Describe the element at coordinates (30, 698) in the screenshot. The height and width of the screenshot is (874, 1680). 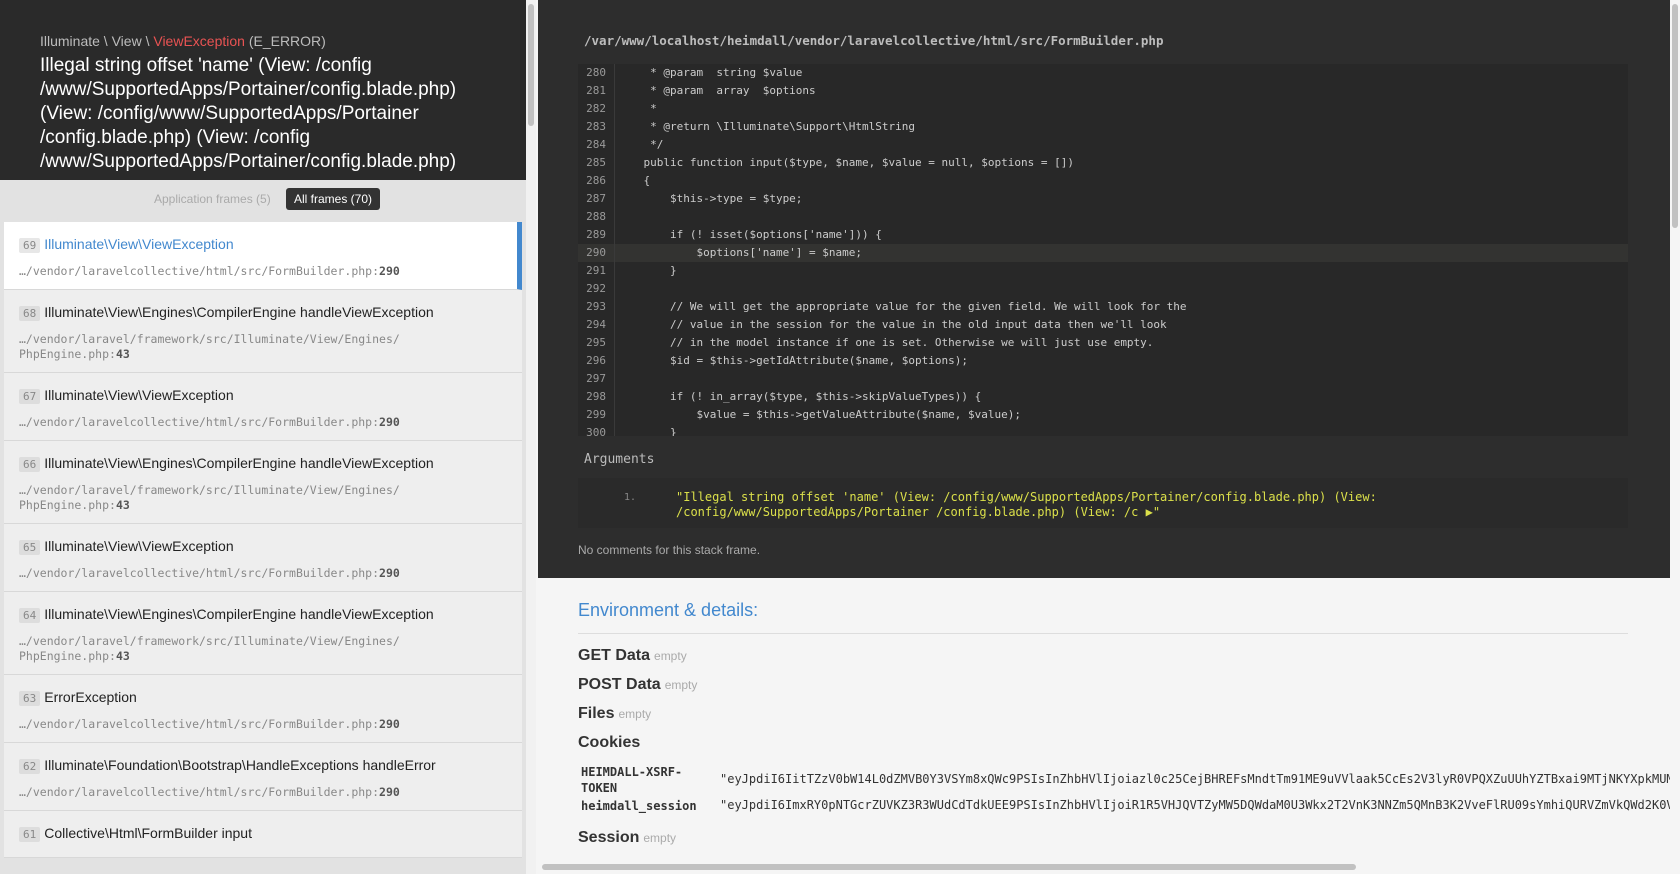
I see `frame-index: 63` at that location.